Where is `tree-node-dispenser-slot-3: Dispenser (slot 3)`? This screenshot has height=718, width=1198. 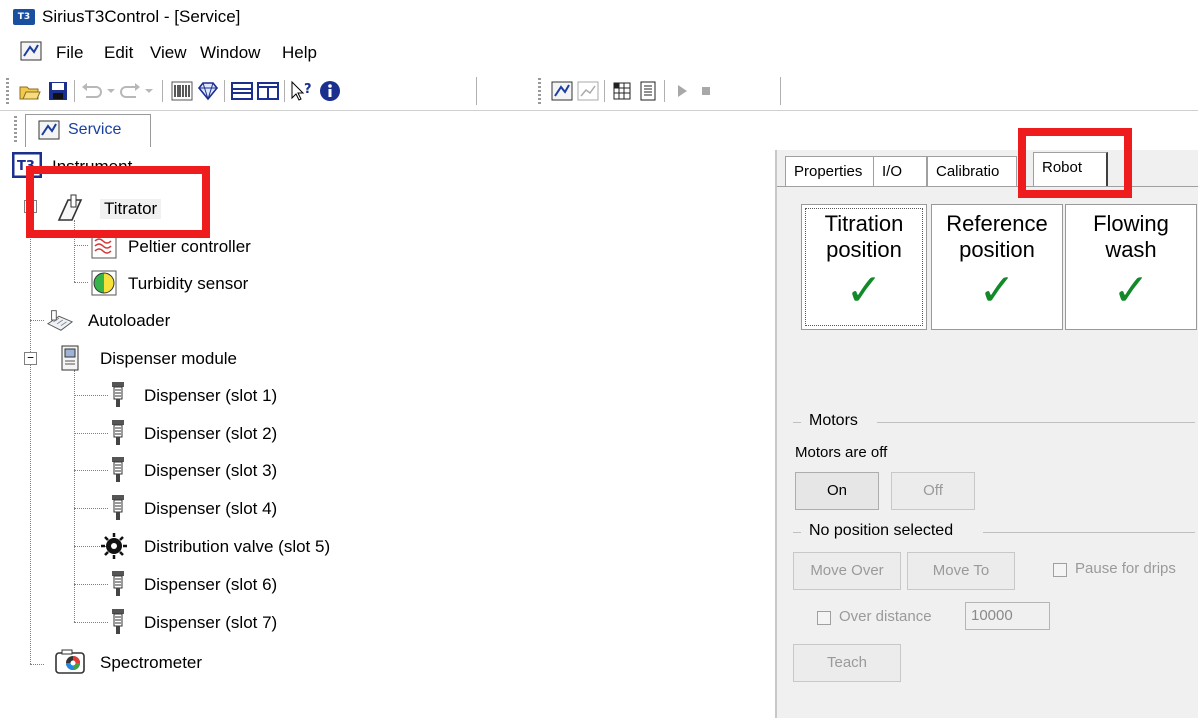 tree-node-dispenser-slot-3: Dispenser (slot 3) is located at coordinates (258, 470).